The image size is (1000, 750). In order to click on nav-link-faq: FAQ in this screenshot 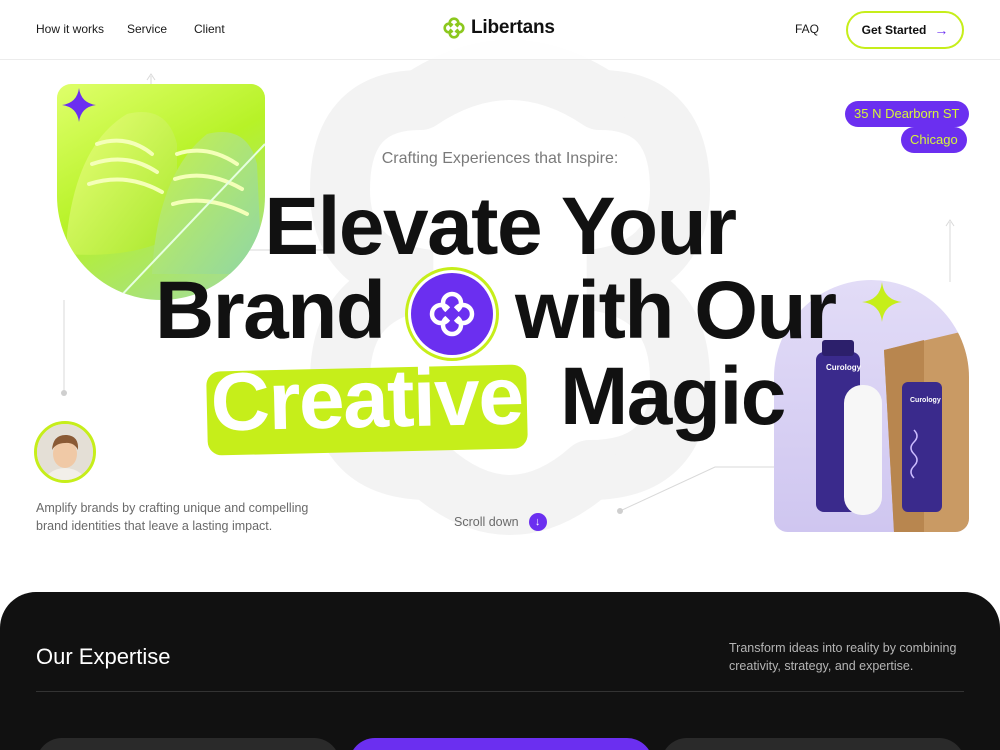, I will do `click(807, 29)`.